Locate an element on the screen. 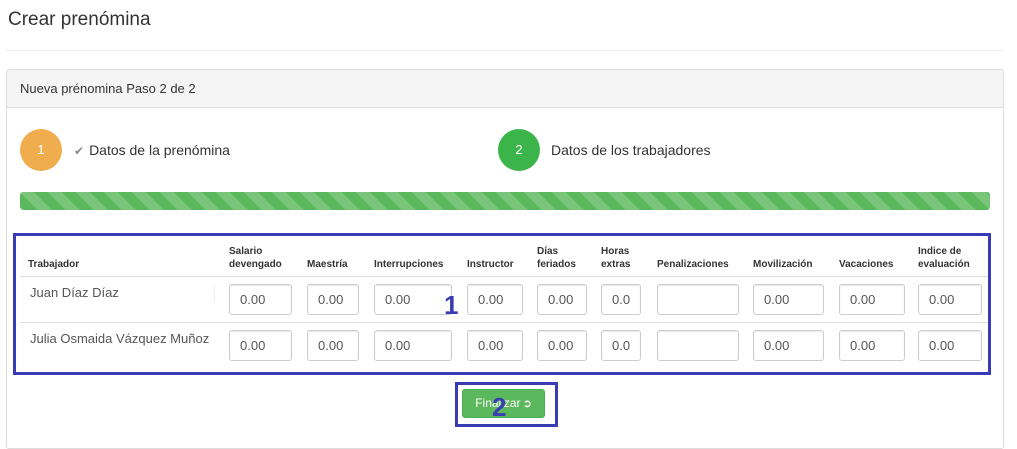 The height and width of the screenshot is (449, 1017). annotation-marker-2: 2 is located at coordinates (499, 407).